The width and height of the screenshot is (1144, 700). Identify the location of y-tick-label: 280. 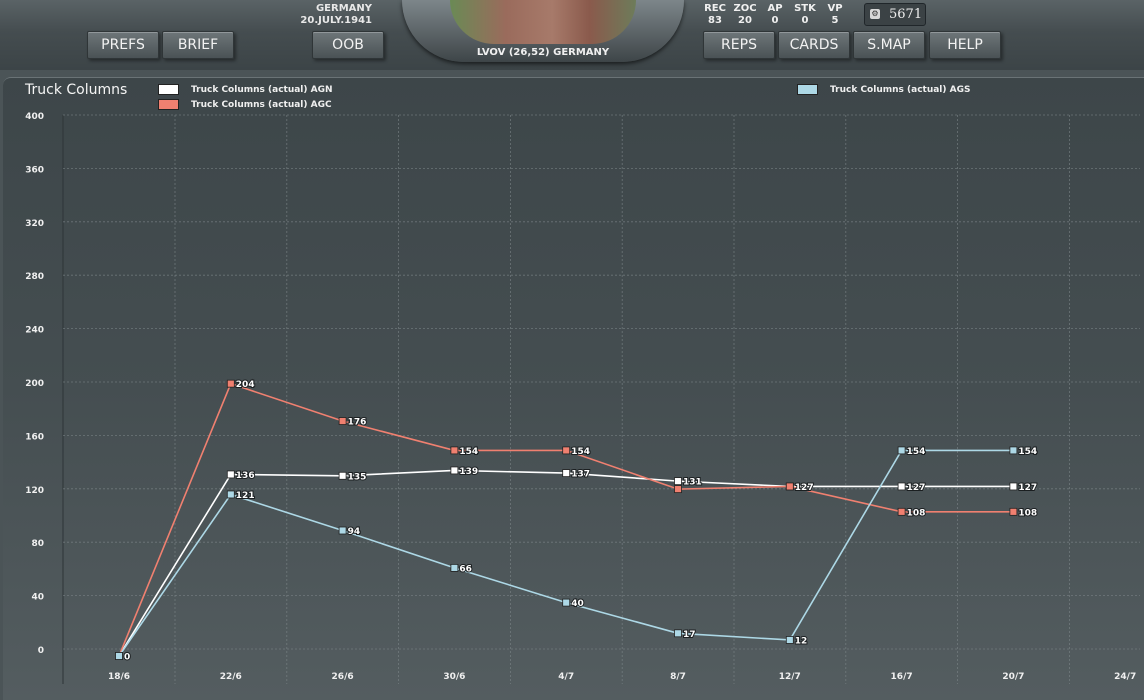
(34, 277).